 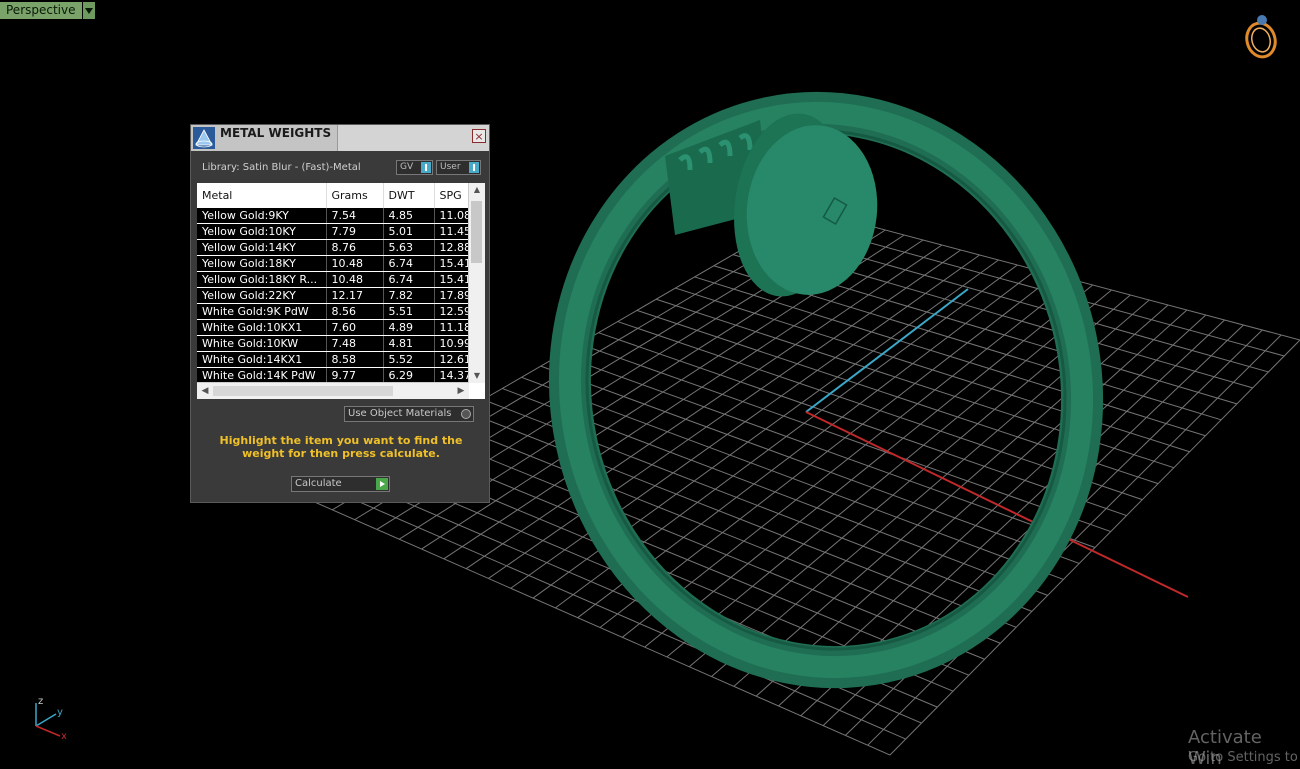 I want to click on cell-grams: 8.76, so click(x=355, y=247).